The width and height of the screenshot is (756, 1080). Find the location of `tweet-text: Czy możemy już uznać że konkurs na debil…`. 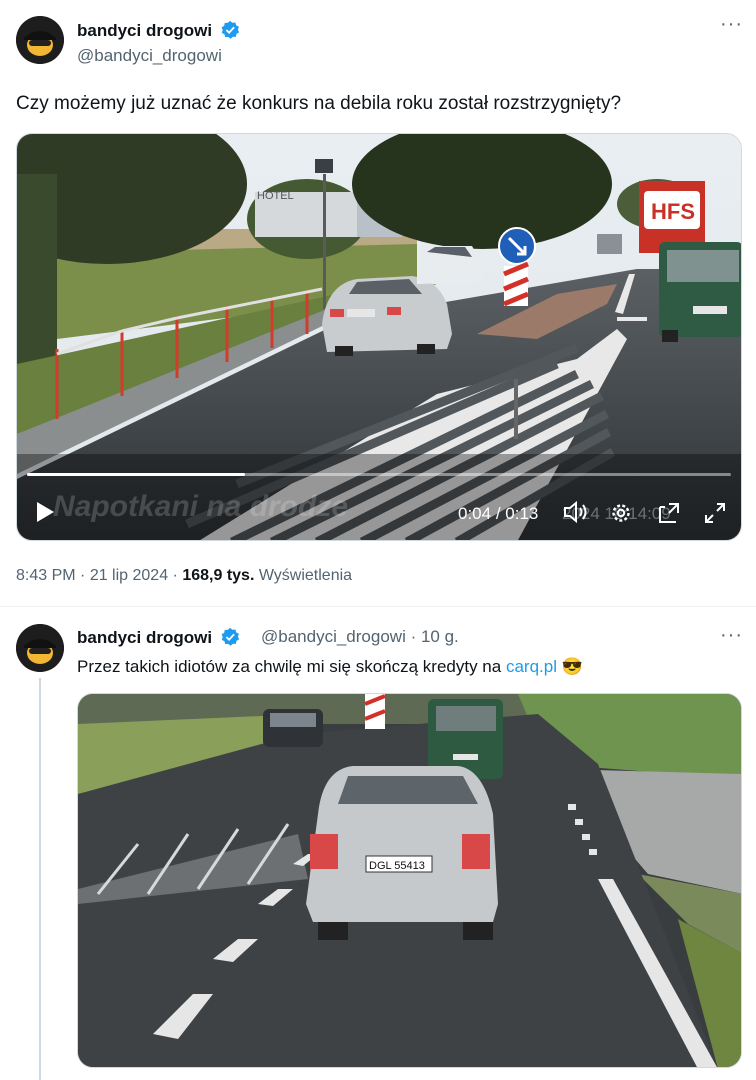

tweet-text: Czy możemy już uznać że konkurs na debil… is located at coordinates (319, 103).